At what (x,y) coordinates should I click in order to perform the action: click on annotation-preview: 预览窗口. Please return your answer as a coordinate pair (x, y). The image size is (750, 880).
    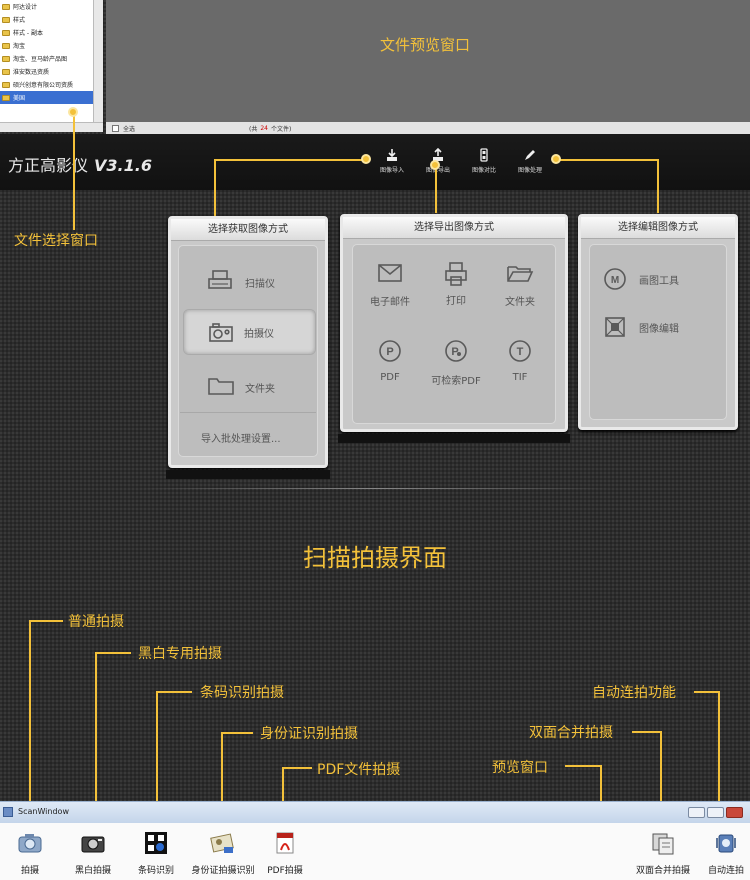
    Looking at the image, I should click on (520, 768).